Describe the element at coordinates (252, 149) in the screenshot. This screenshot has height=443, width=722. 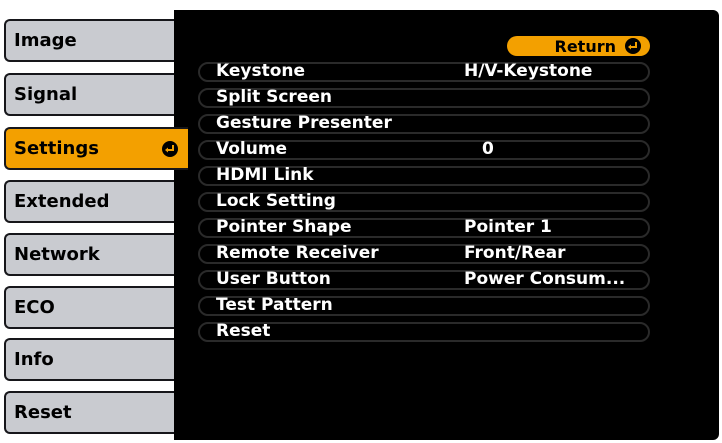
I see `setting-label: Volume` at that location.